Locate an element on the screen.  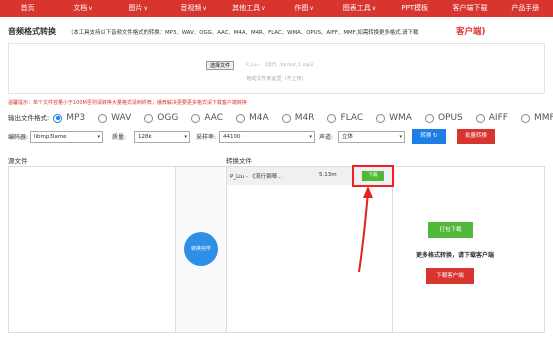
format-radio-label: OGG is located at coordinates (168, 118).